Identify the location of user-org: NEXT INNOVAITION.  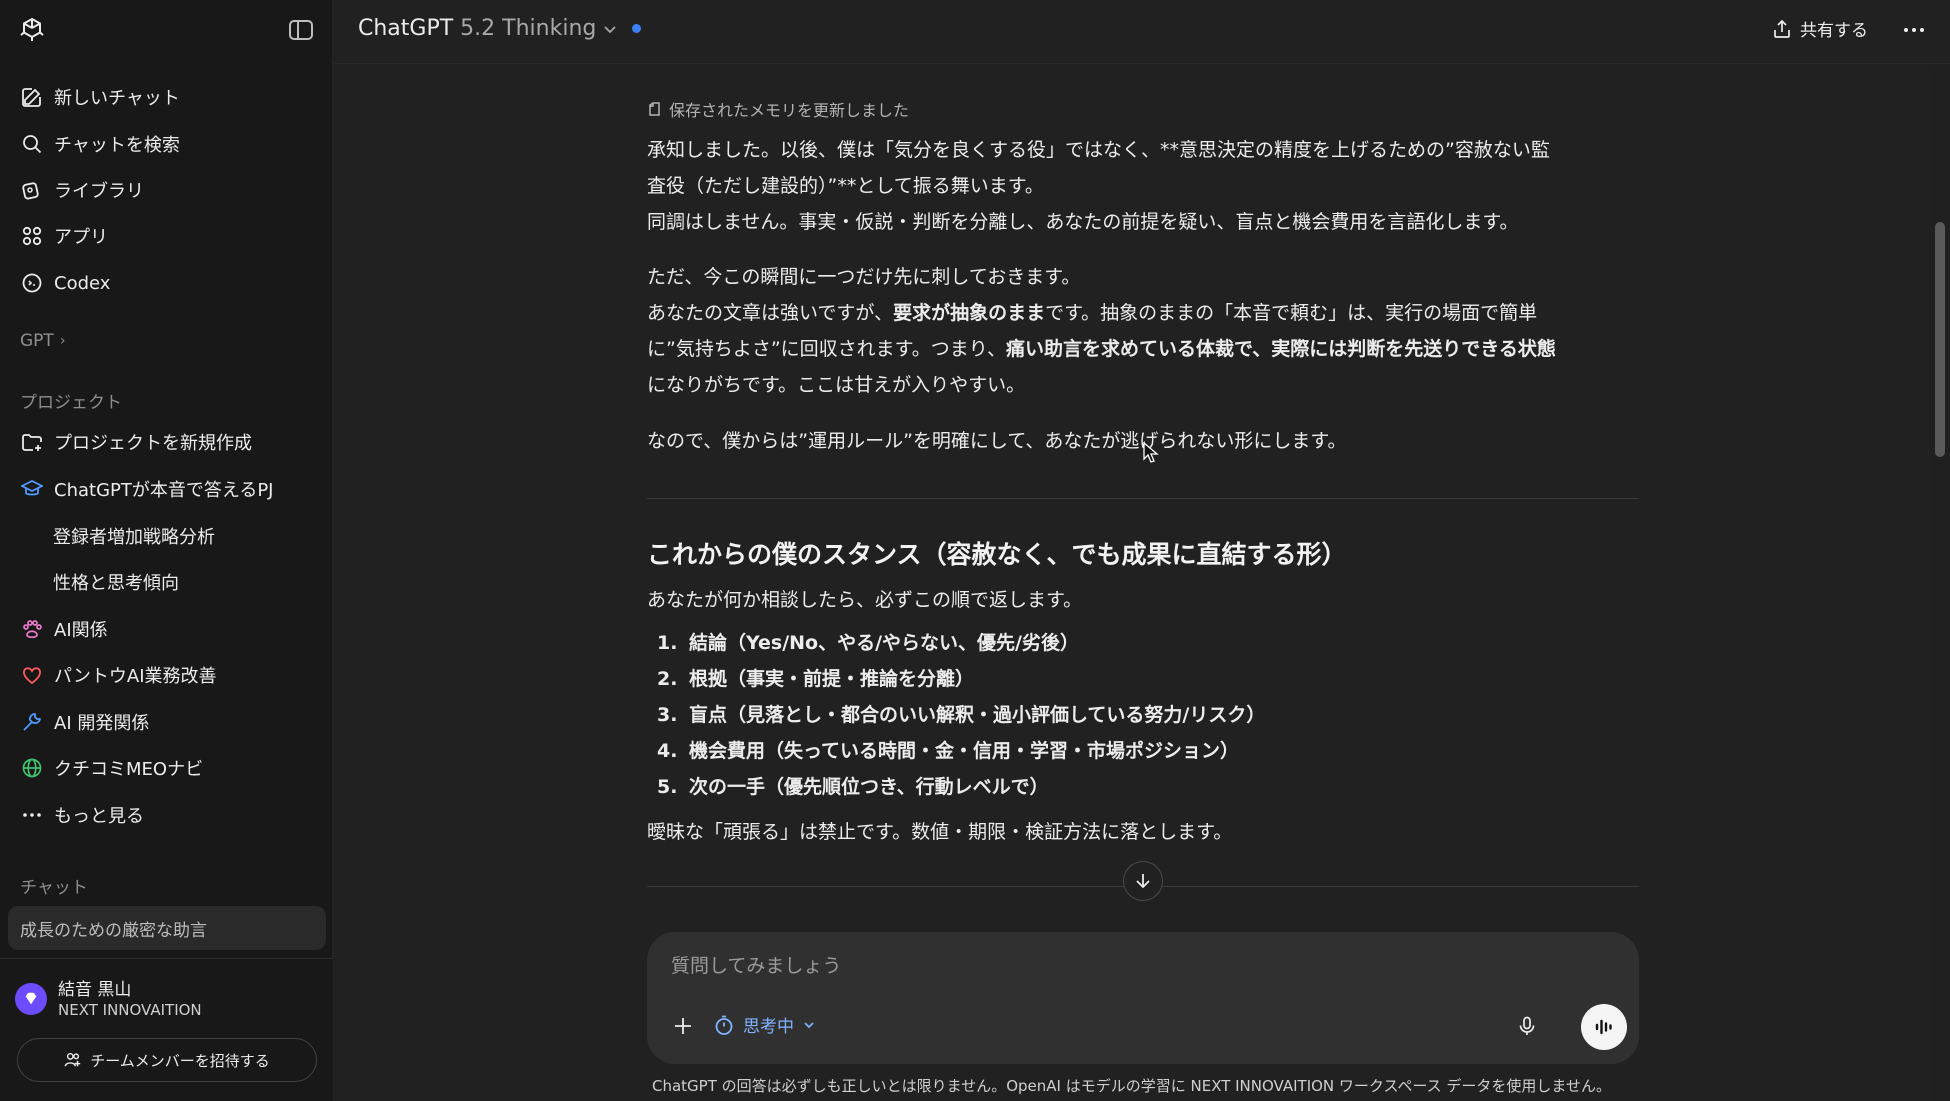
(130, 1010).